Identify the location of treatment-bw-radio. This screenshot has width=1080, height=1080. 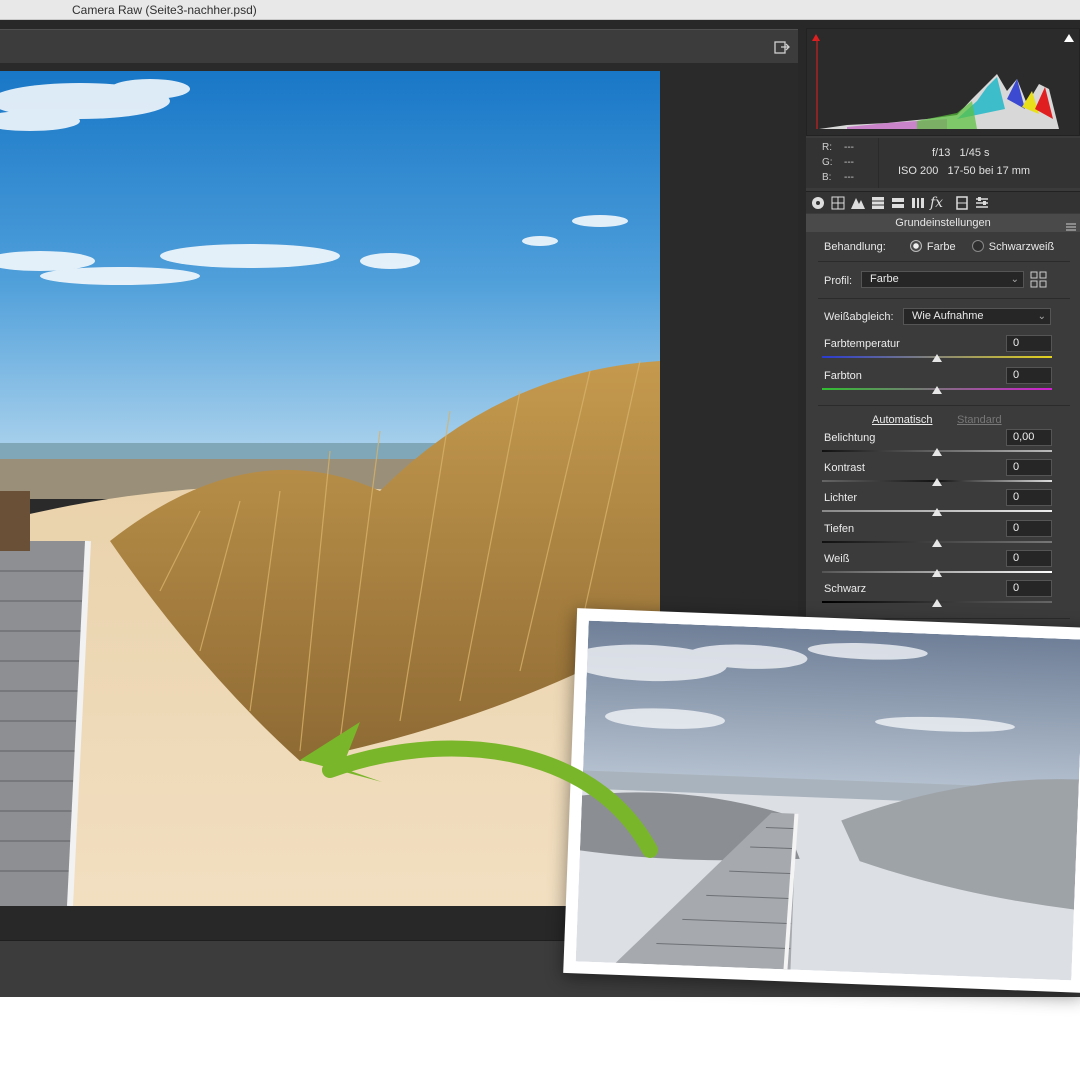
(977, 246).